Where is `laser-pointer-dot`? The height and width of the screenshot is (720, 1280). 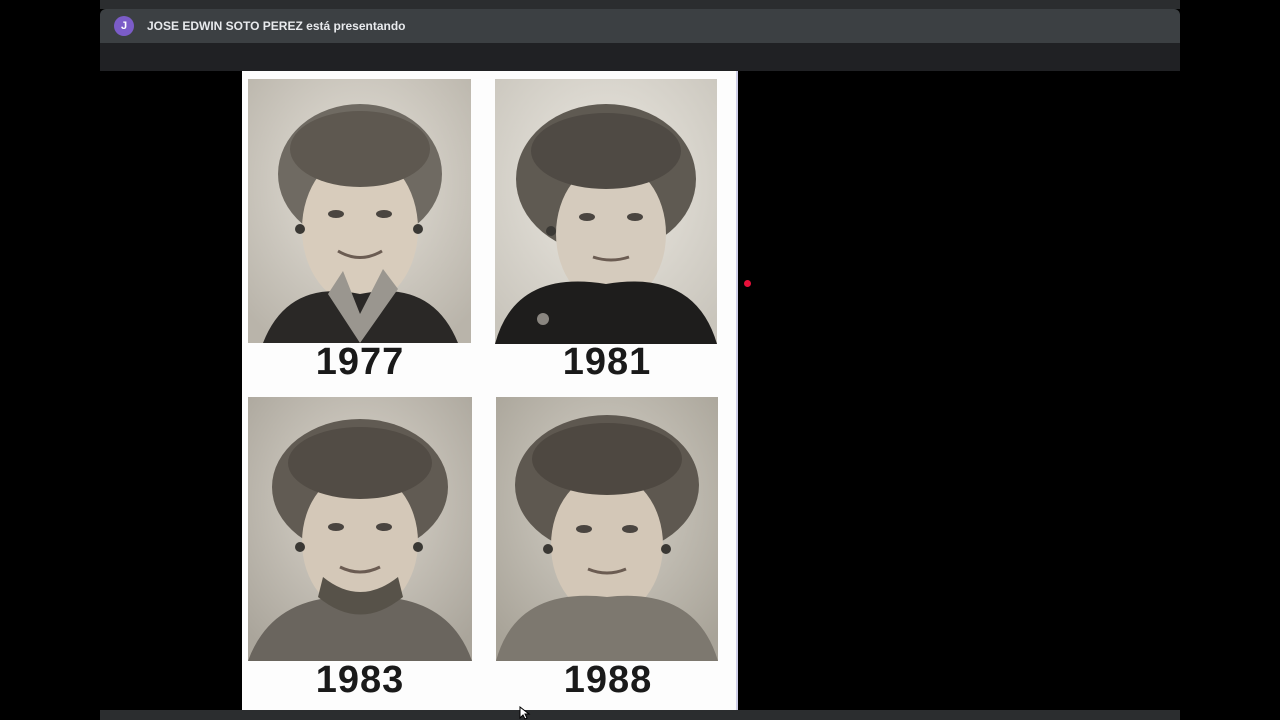 laser-pointer-dot is located at coordinates (747, 283).